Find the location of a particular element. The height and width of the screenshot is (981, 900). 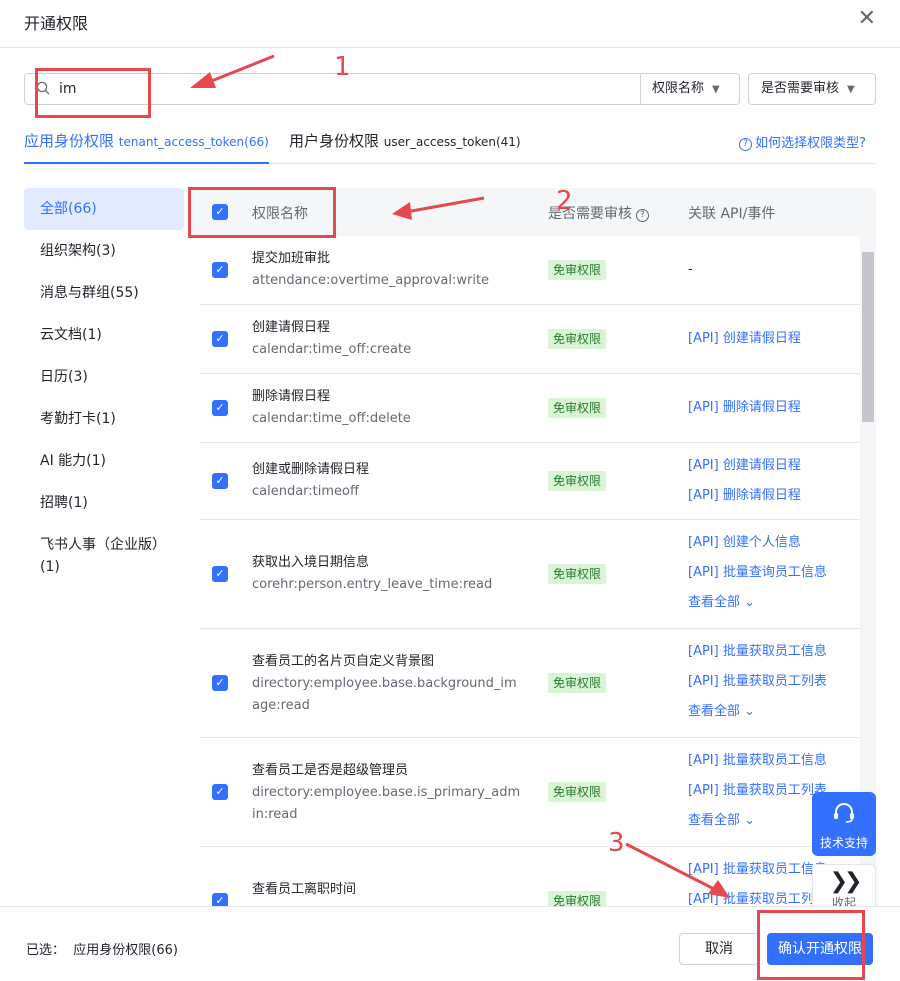

sidebar-item-messages: 消息与群组(55) is located at coordinates (104, 293).